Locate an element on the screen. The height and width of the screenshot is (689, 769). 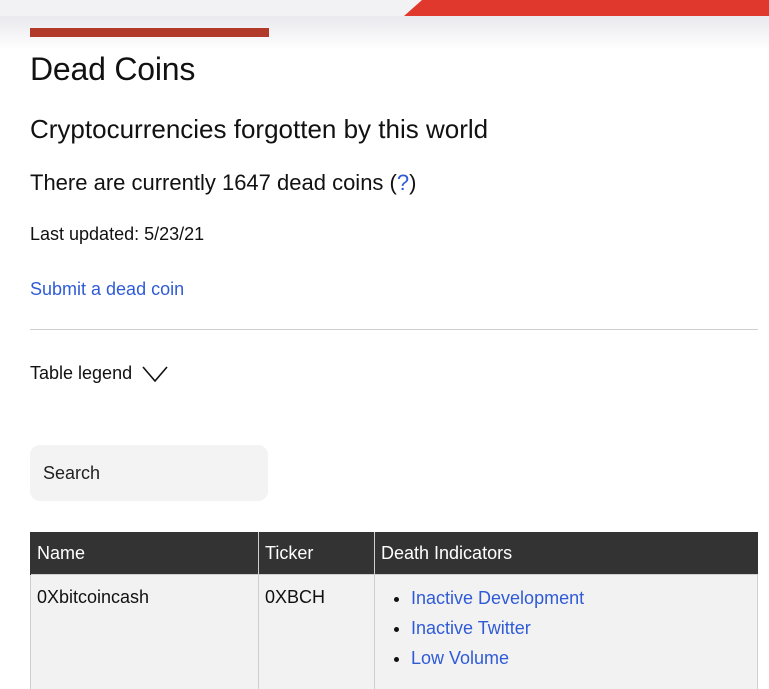
page-subtitle: Cryptocurrencies forgotten by this world is located at coordinates (259, 129).